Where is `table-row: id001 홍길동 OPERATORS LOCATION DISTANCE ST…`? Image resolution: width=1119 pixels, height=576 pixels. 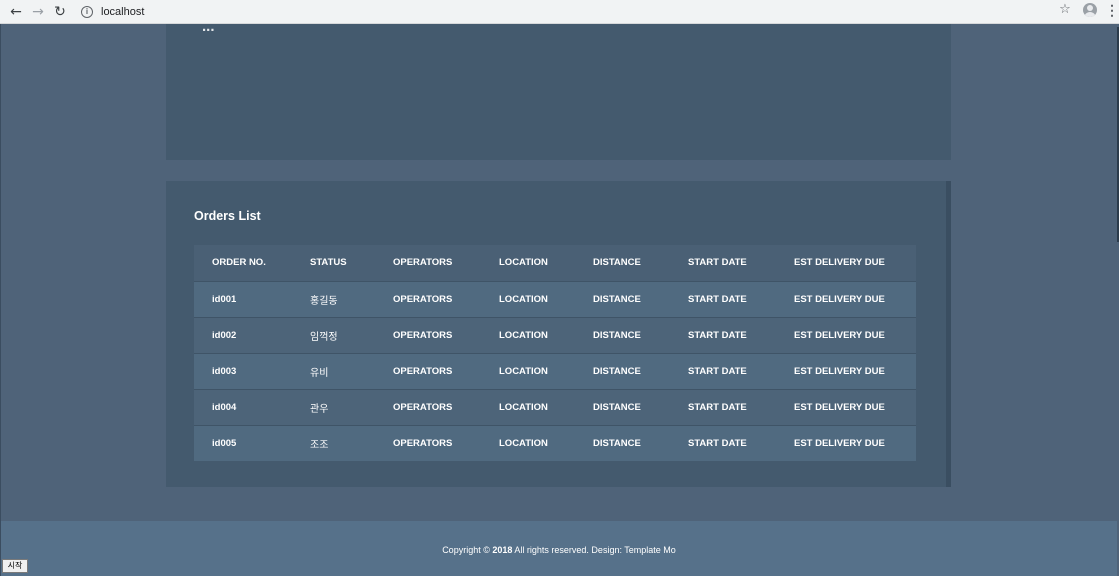 table-row: id001 홍길동 OPERATORS LOCATION DISTANCE ST… is located at coordinates (555, 299).